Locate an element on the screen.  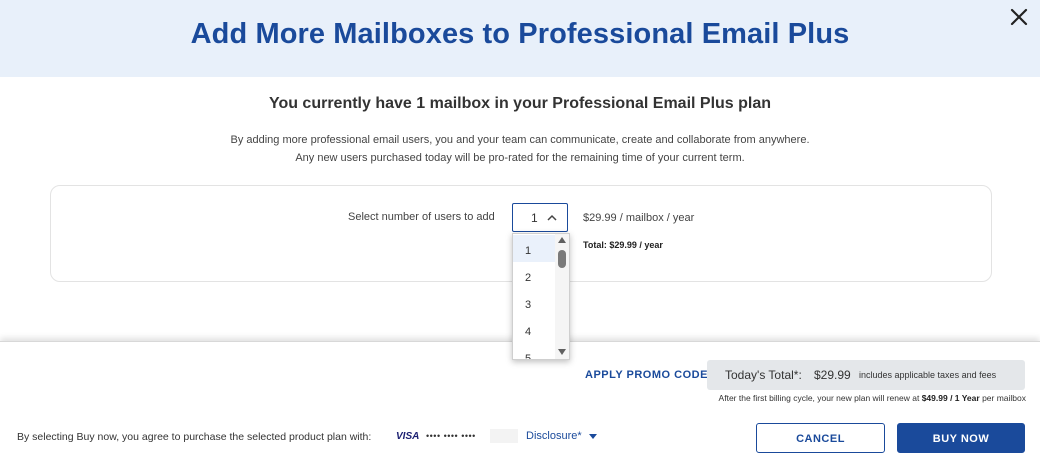
masked-card-number: •••• •••• •••• is located at coordinates (451, 436).